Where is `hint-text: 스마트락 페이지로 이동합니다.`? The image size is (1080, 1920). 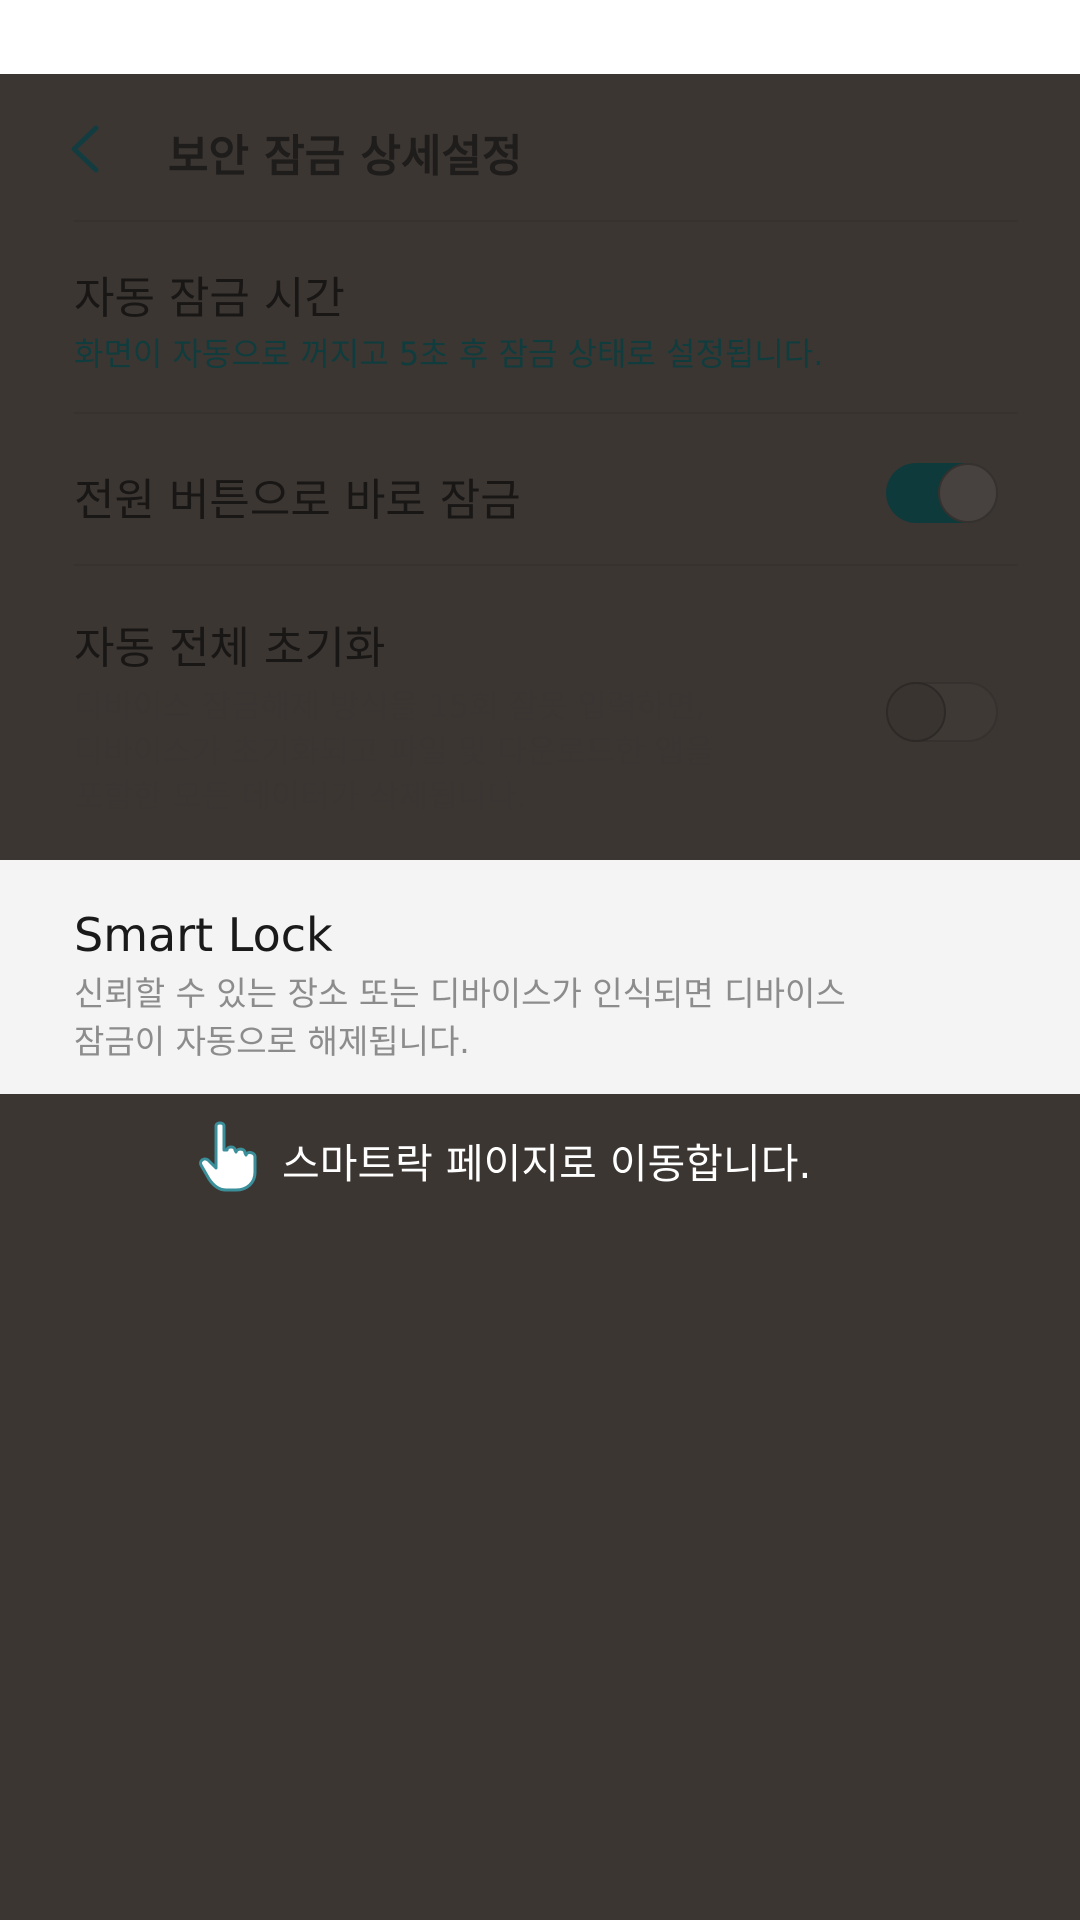
hint-text: 스마트락 페이지로 이동합니다. is located at coordinates (547, 1164).